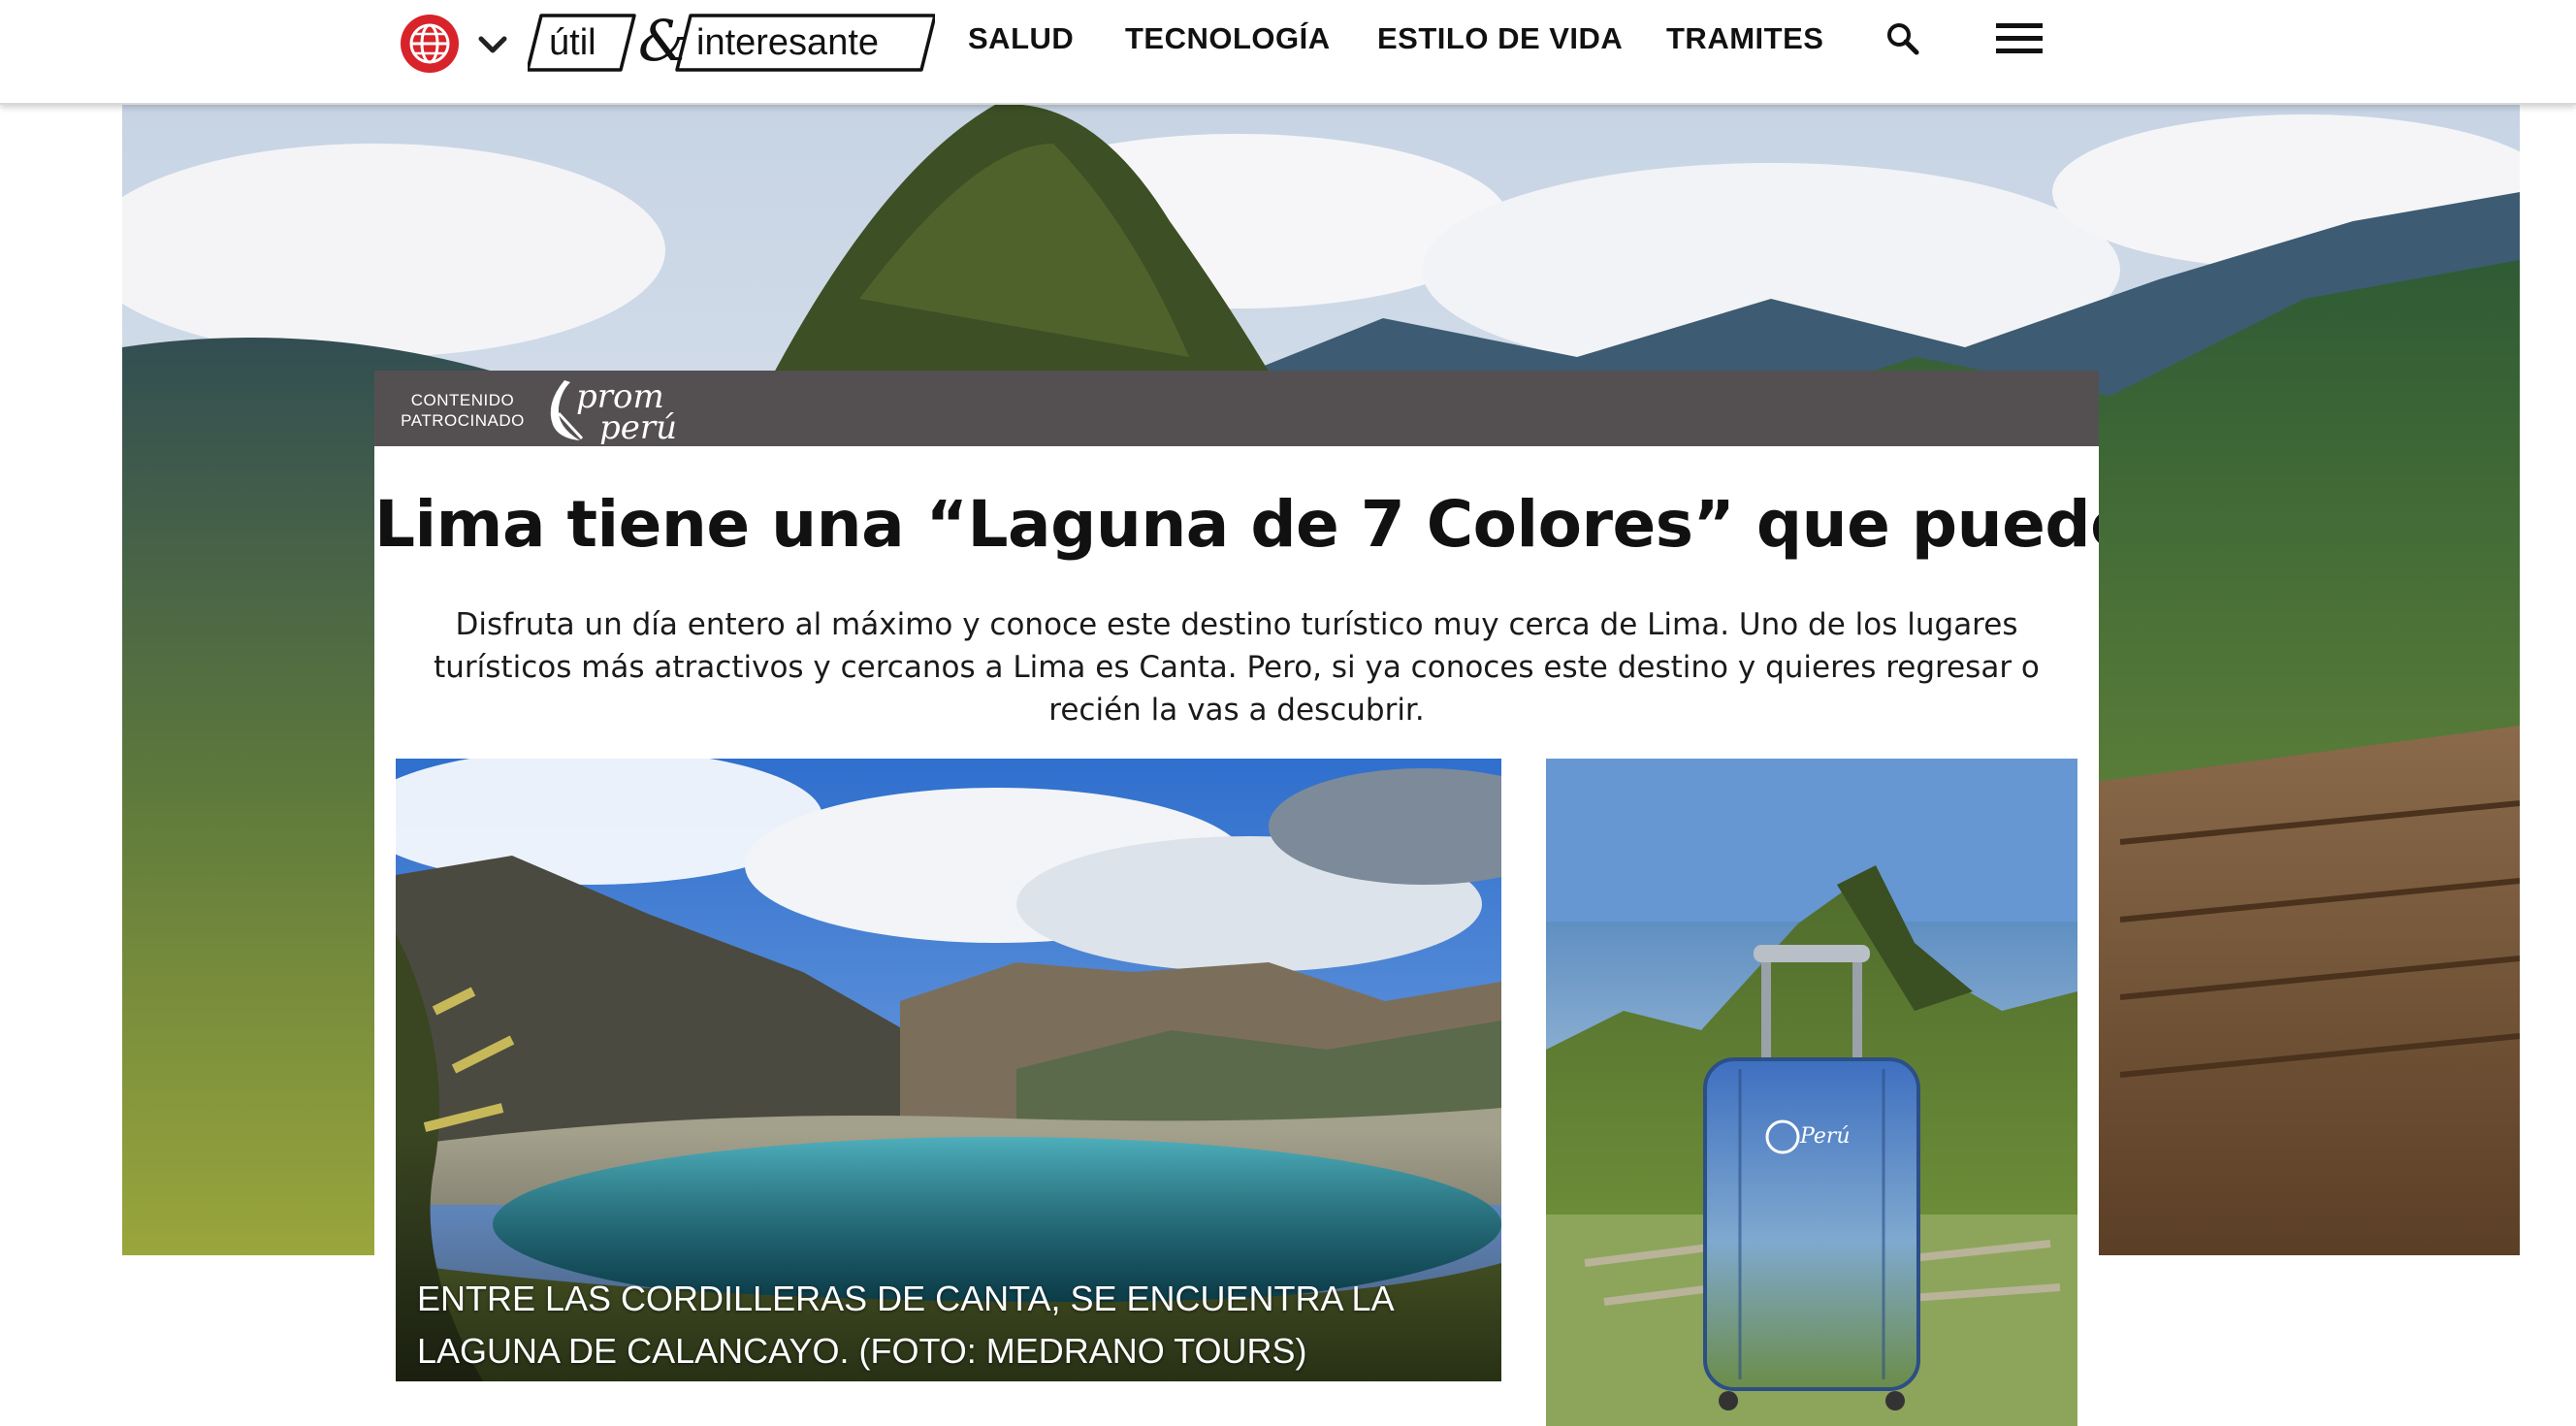  I want to click on logo-text-left: útil, so click(572, 42).